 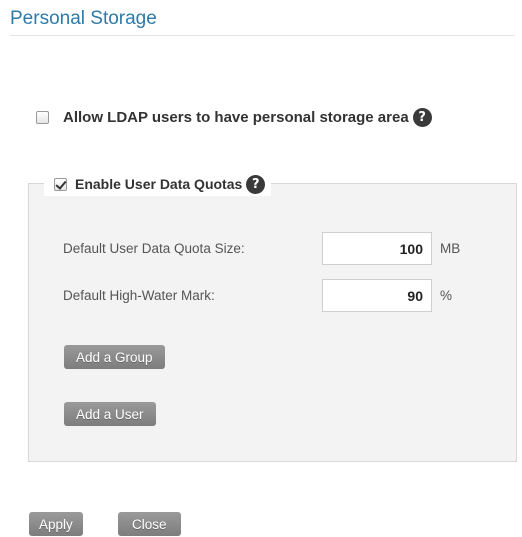 I want to click on quotas-legend: Enable User Data Quotas ?, so click(x=158, y=184).